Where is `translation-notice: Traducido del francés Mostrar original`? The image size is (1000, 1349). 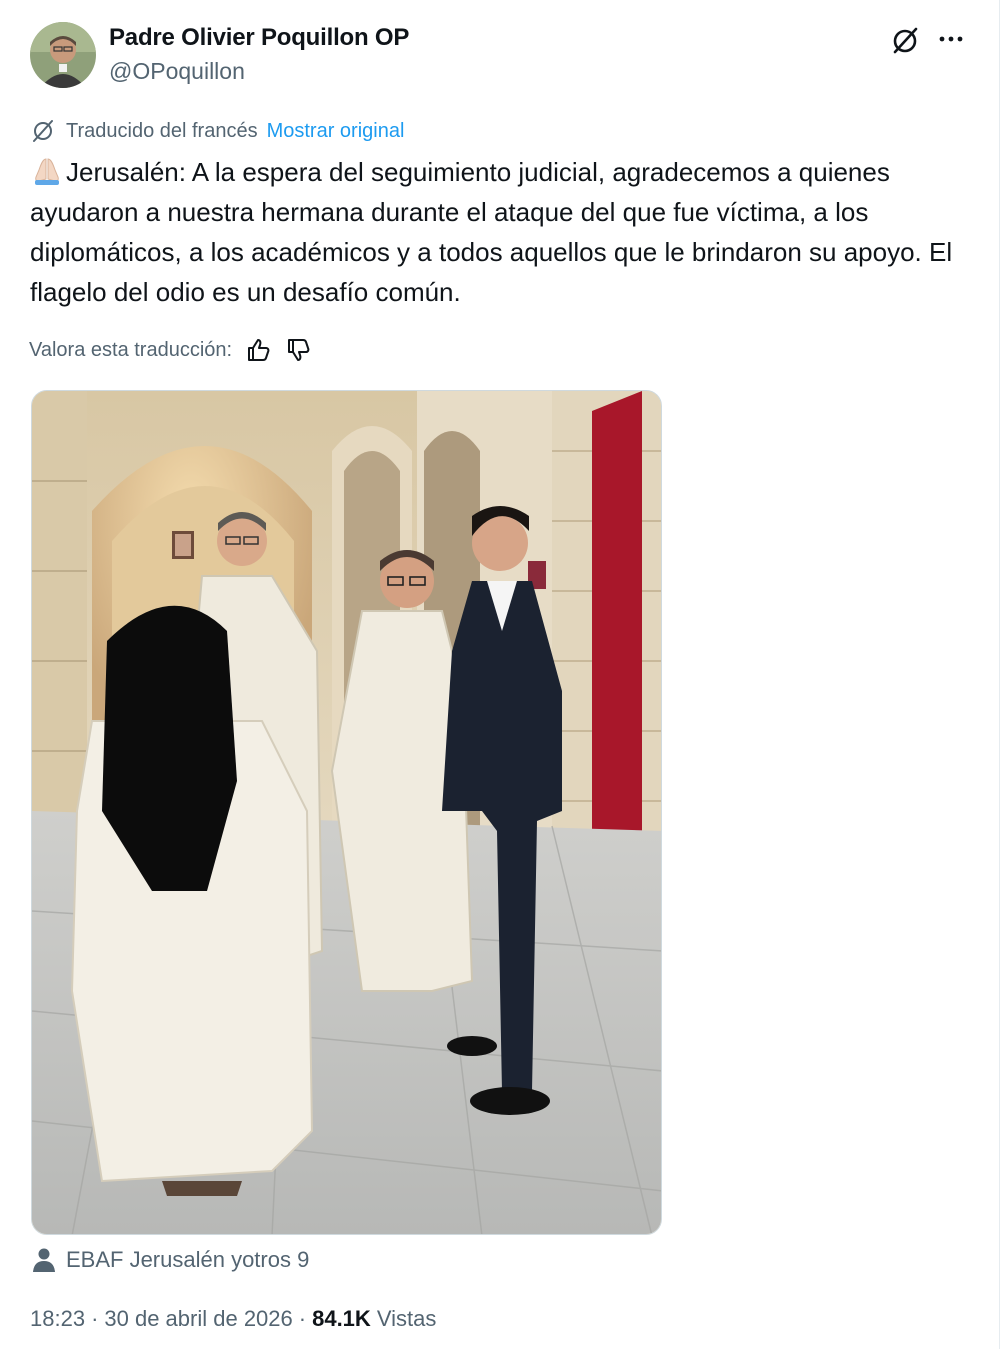 translation-notice: Traducido del francés Mostrar original is located at coordinates (217, 131).